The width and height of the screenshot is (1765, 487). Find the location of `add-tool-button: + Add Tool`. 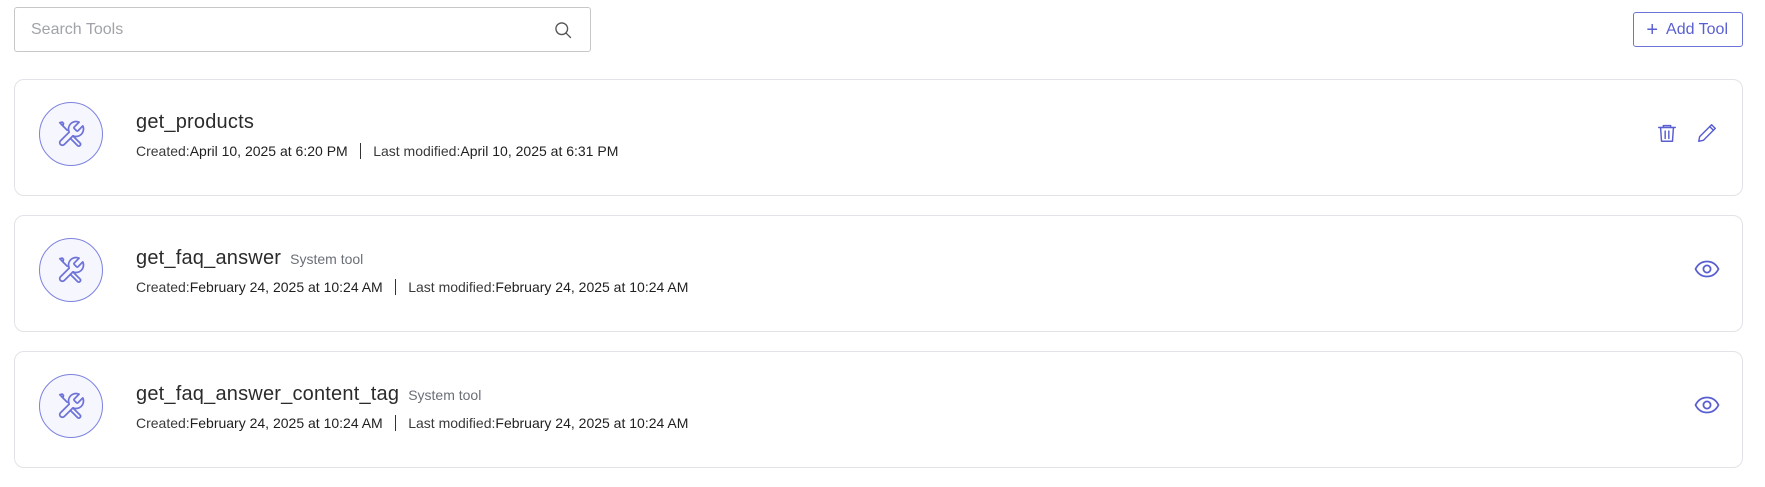

add-tool-button: + Add Tool is located at coordinates (1688, 29).